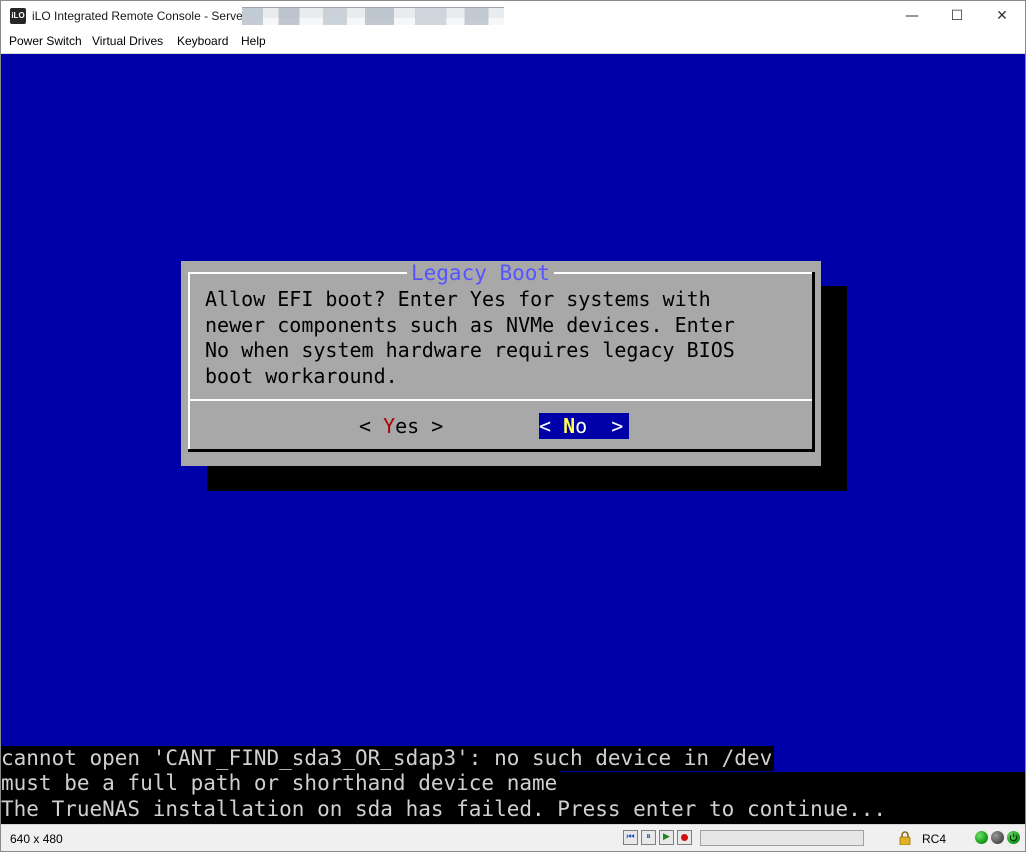 This screenshot has width=1026, height=852. Describe the element at coordinates (481, 273) in the screenshot. I see `dialog-title: Legacy Boot` at that location.